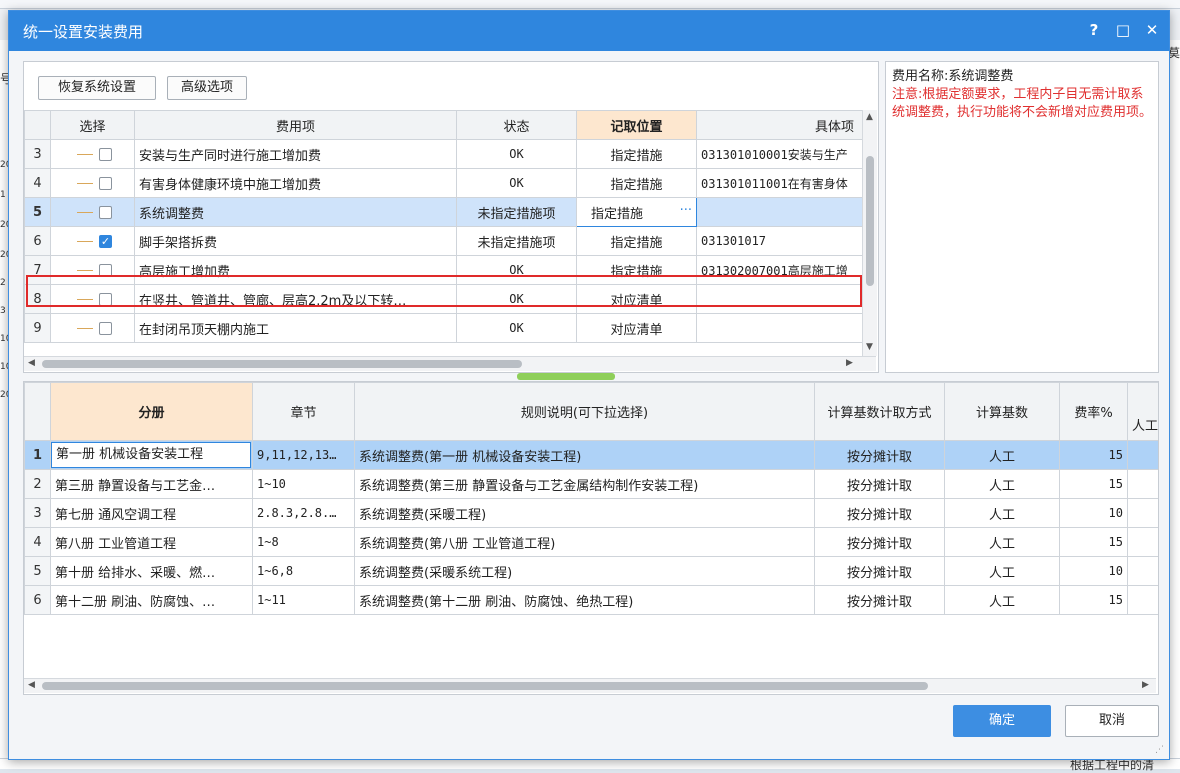  I want to click on table-row: 6 ✓ 脚手架搭拆费 未指定措施项 指定措施 031301017, so click(443, 241).